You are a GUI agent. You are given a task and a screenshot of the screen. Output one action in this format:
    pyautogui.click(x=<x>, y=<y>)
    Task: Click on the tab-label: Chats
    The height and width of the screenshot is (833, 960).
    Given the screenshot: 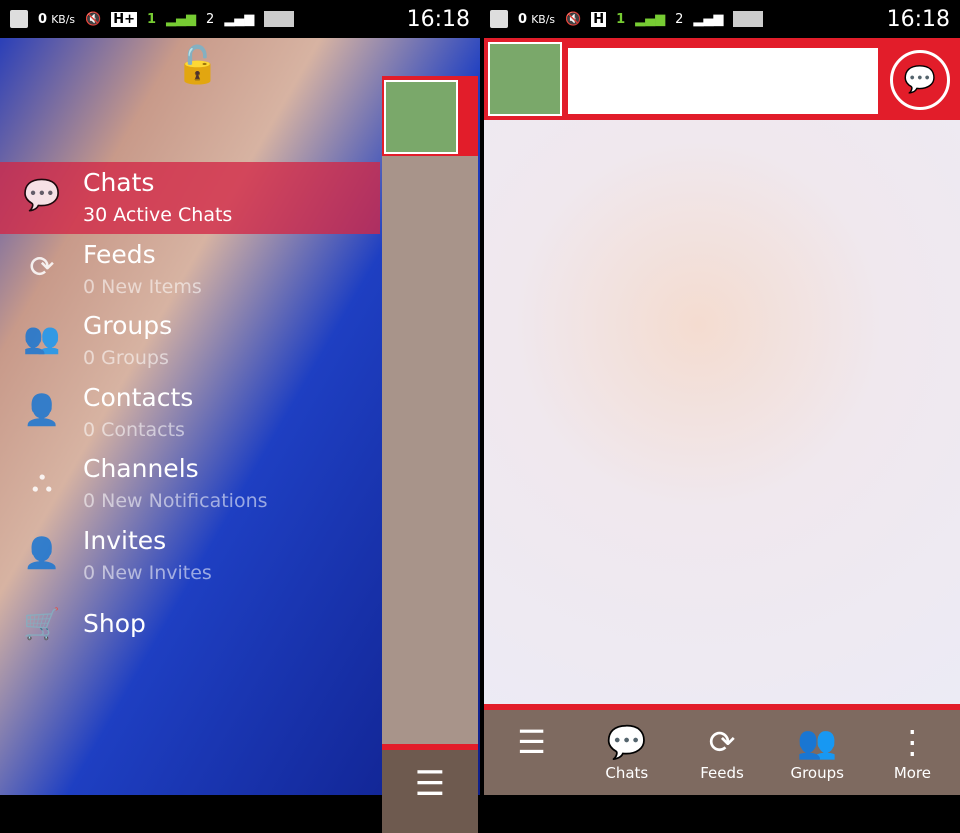 What is the action you would take?
    pyautogui.click(x=627, y=773)
    